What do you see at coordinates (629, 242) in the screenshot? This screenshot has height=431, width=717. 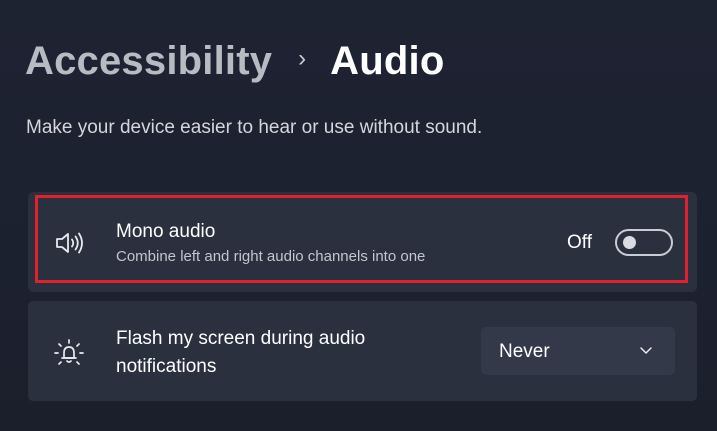 I see `toggle-knob` at bounding box center [629, 242].